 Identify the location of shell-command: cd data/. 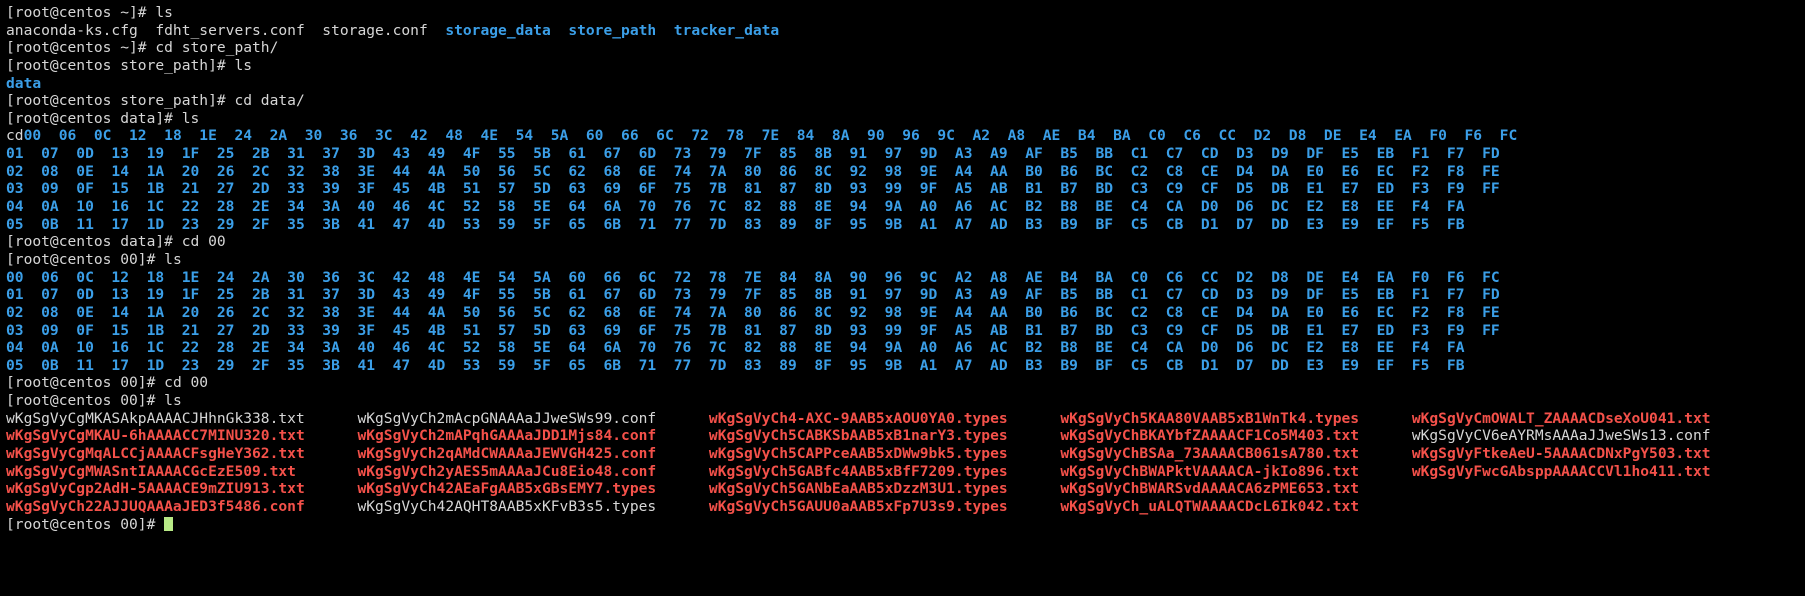
(269, 101).